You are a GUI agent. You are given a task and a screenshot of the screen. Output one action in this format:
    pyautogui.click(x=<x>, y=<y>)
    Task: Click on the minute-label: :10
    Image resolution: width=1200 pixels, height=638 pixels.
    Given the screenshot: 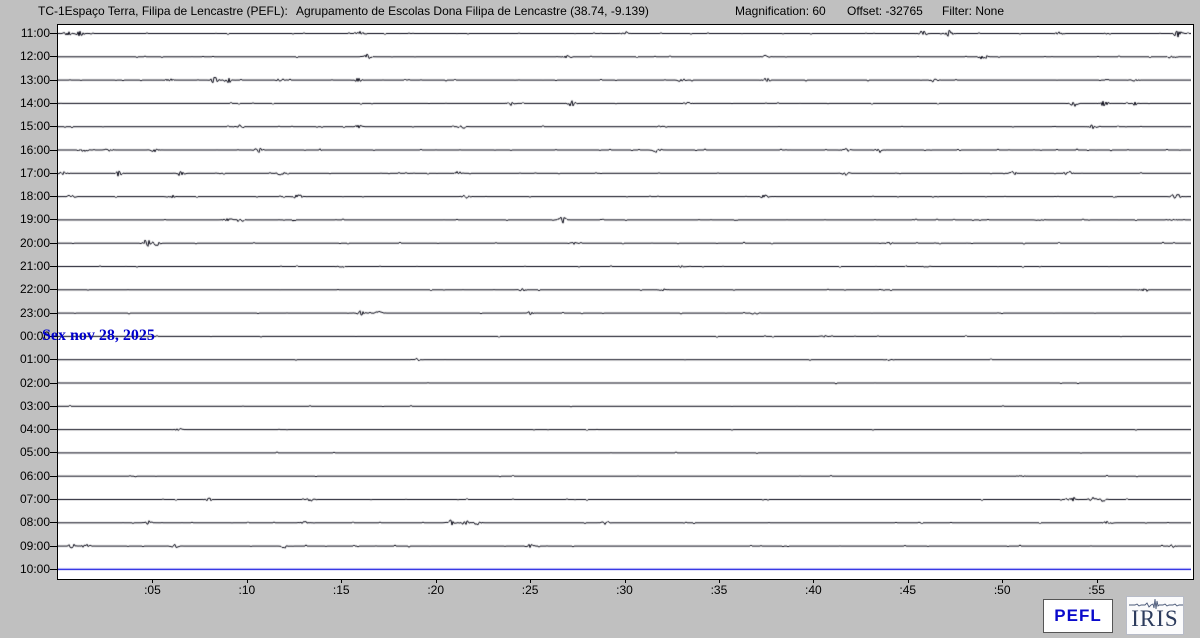 What is the action you would take?
    pyautogui.click(x=247, y=590)
    